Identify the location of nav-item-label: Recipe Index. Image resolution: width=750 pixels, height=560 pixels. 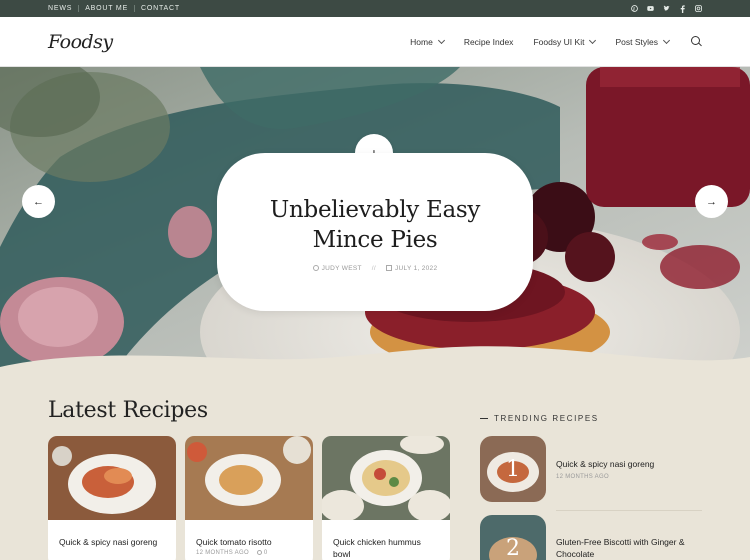
(488, 41).